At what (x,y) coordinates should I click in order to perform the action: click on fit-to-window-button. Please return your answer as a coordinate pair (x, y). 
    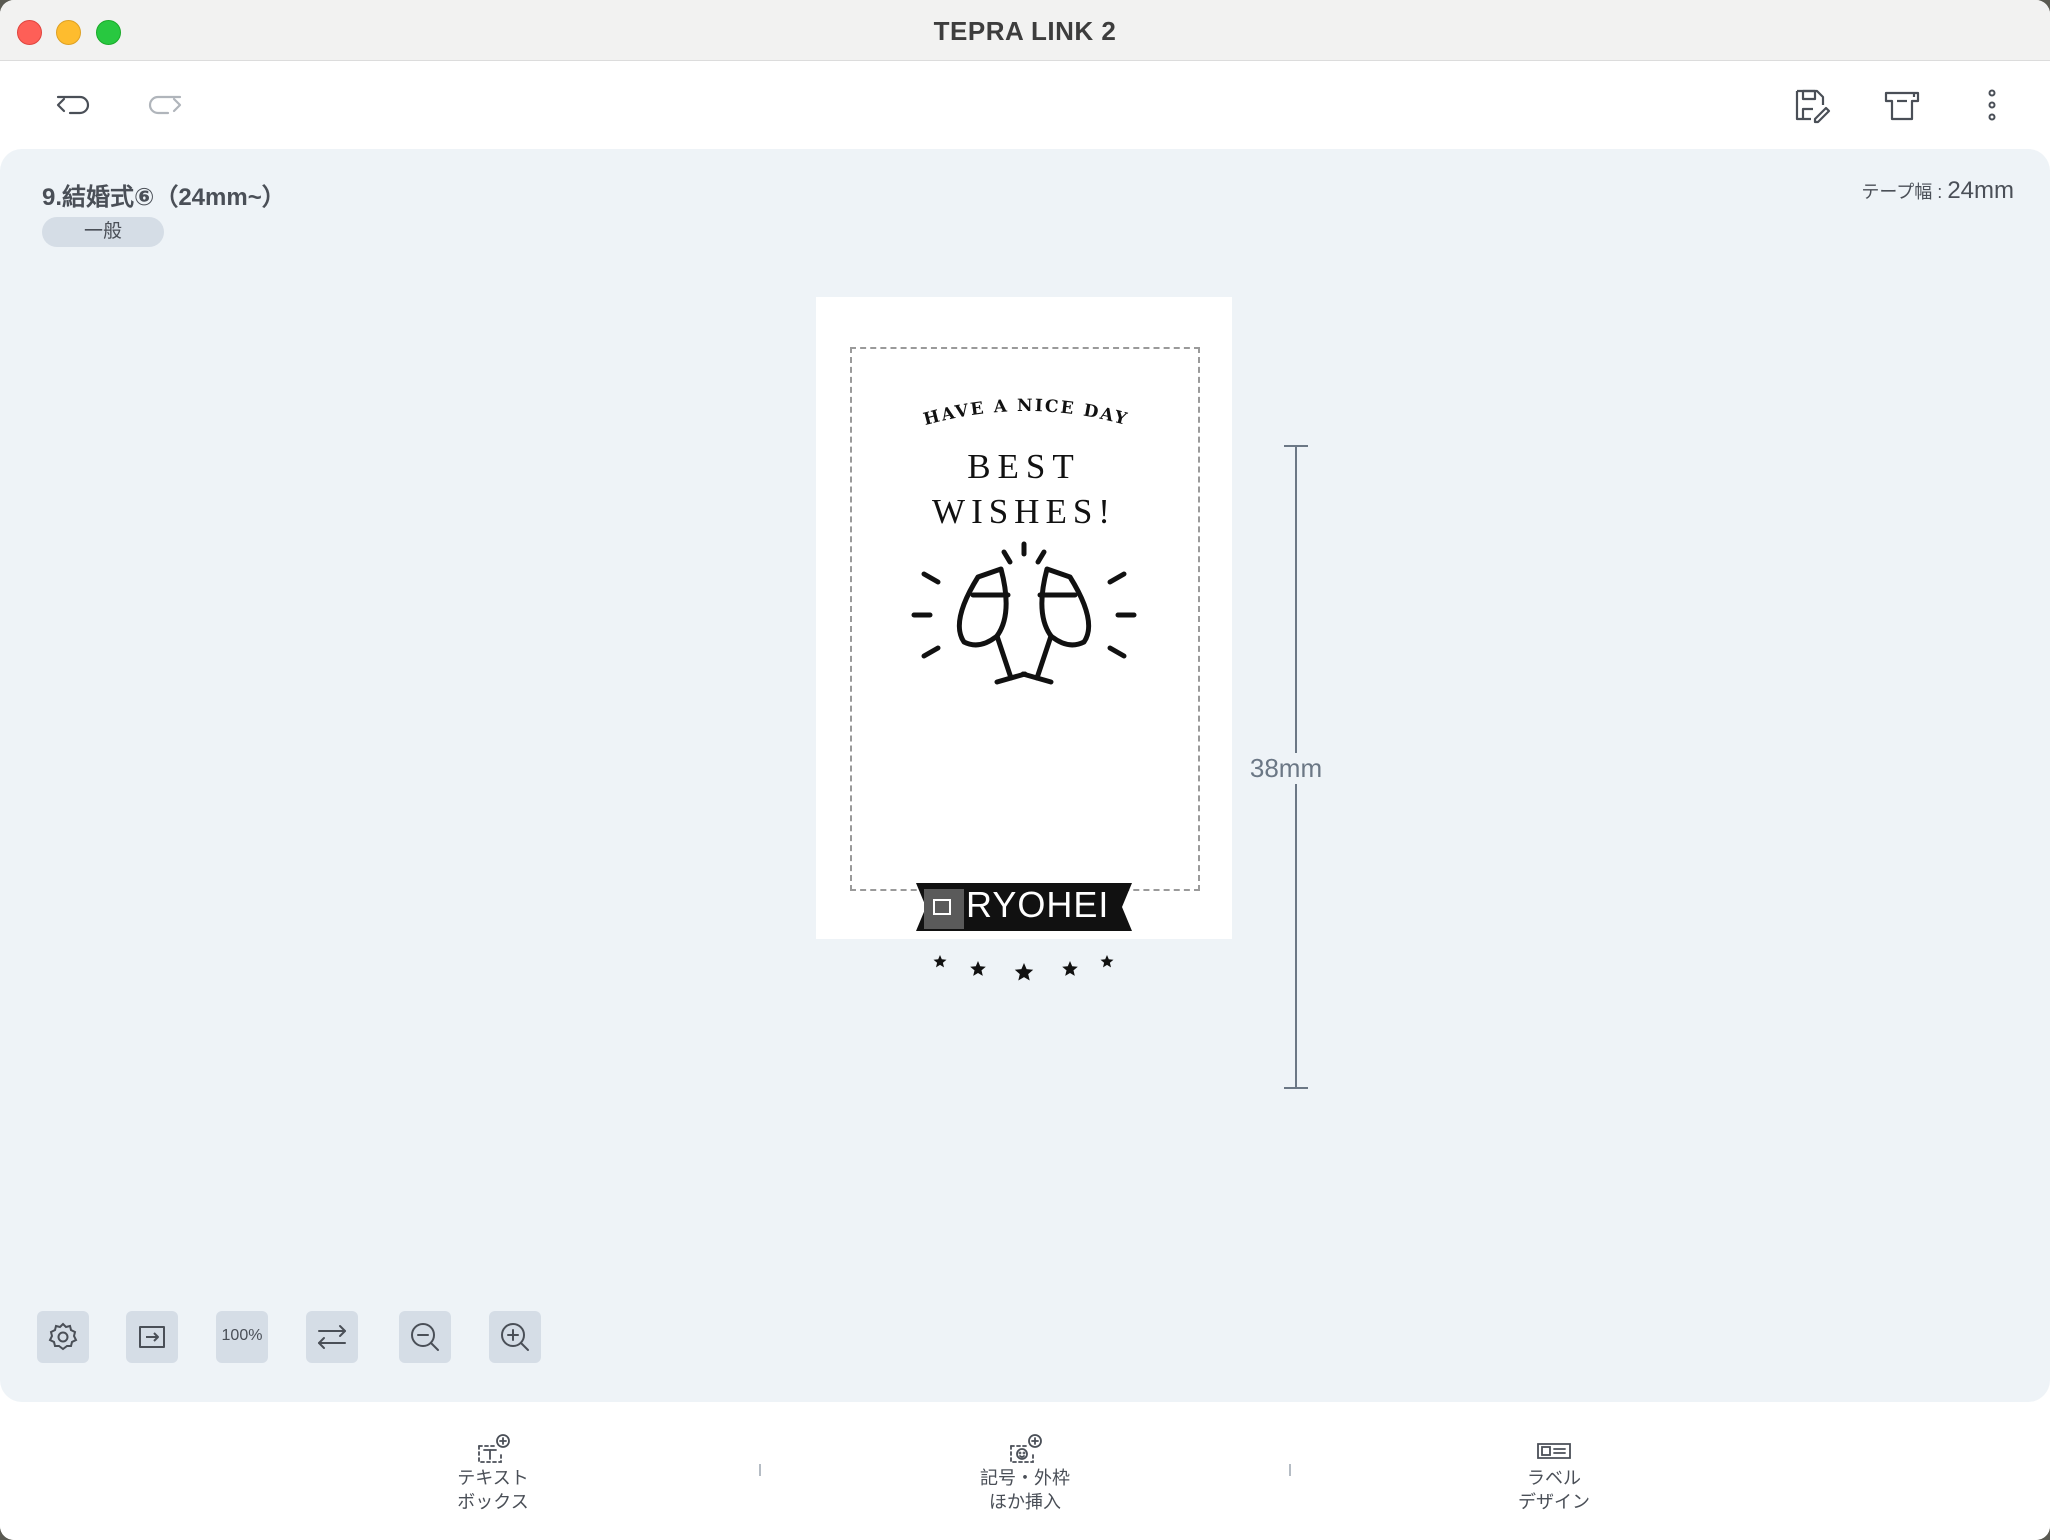
    Looking at the image, I should click on (152, 1337).